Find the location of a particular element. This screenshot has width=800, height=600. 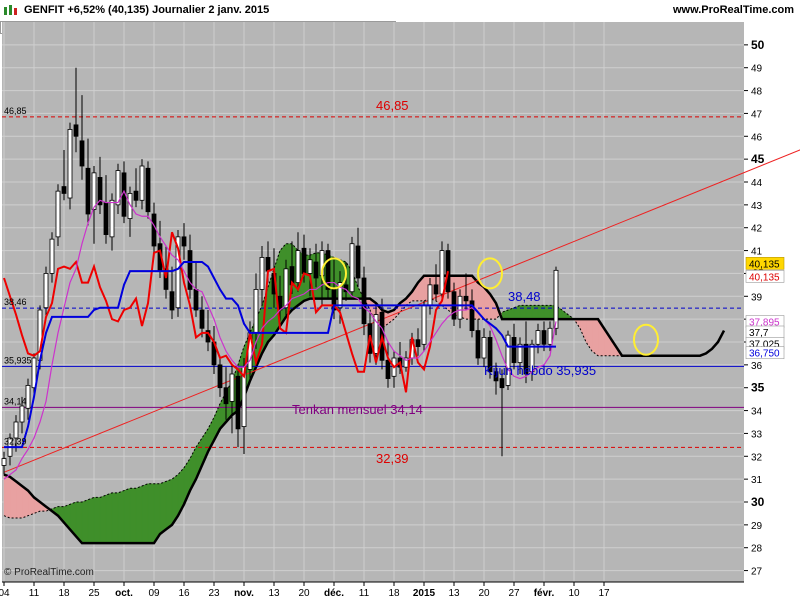

left-level-label: 35,935 is located at coordinates (18, 360).